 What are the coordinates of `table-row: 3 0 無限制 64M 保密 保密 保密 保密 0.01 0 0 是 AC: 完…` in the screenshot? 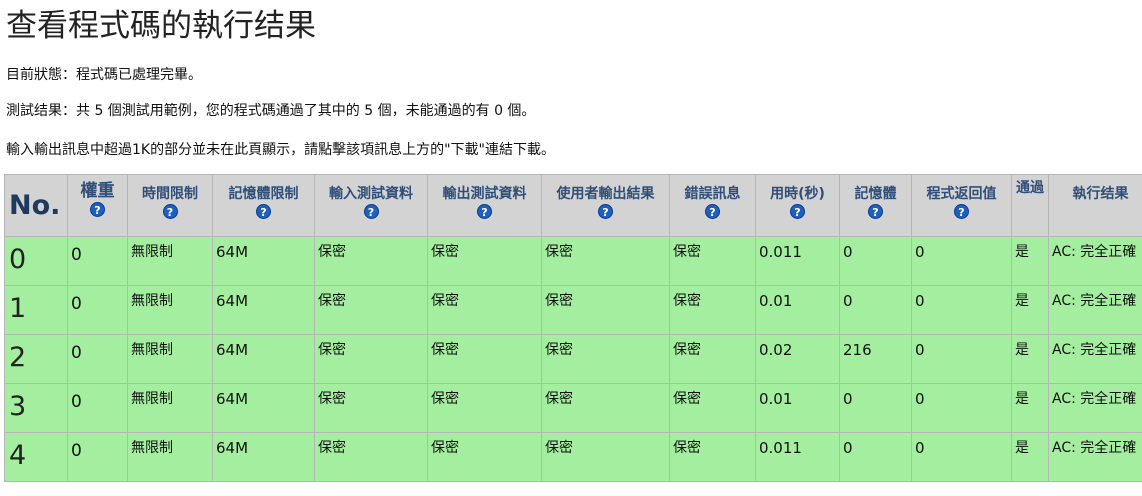 It's located at (573, 408).